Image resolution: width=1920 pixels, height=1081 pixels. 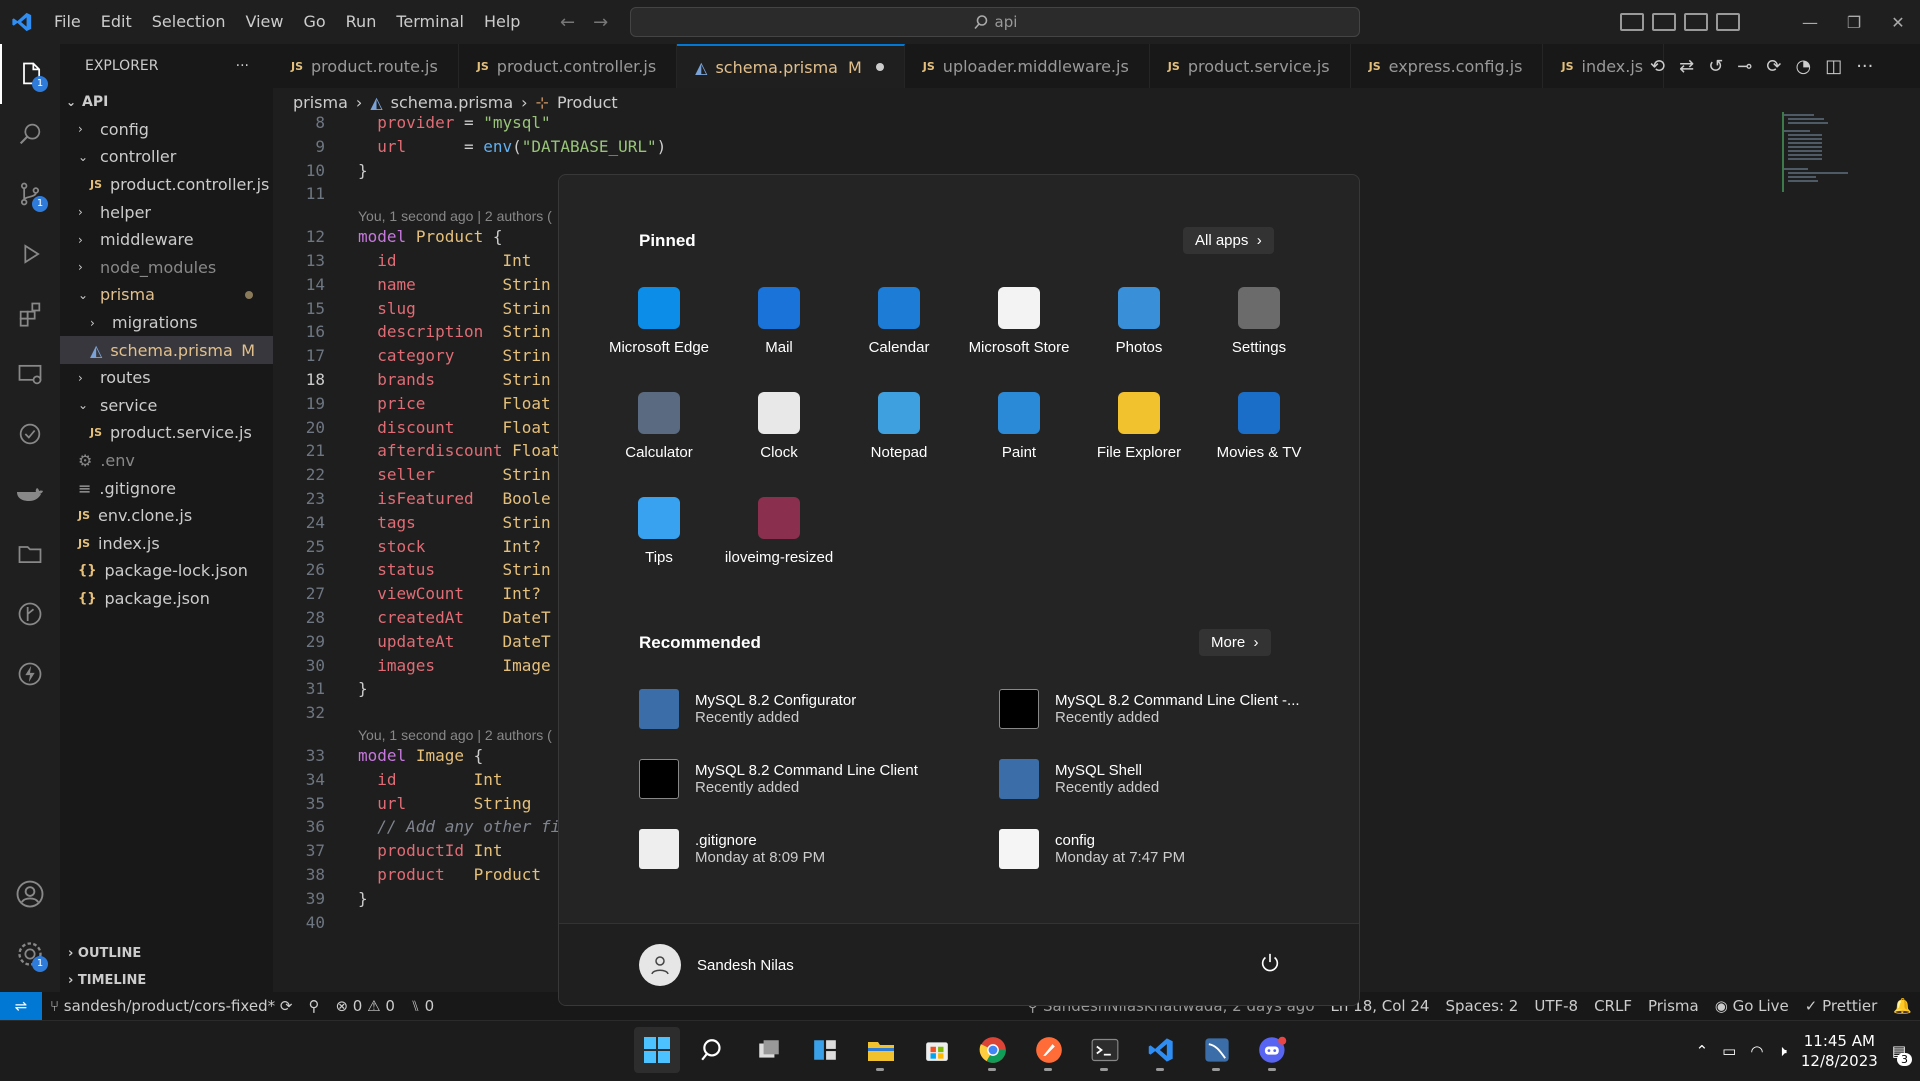 I want to click on pinned-app: Paint, so click(x=1019, y=426).